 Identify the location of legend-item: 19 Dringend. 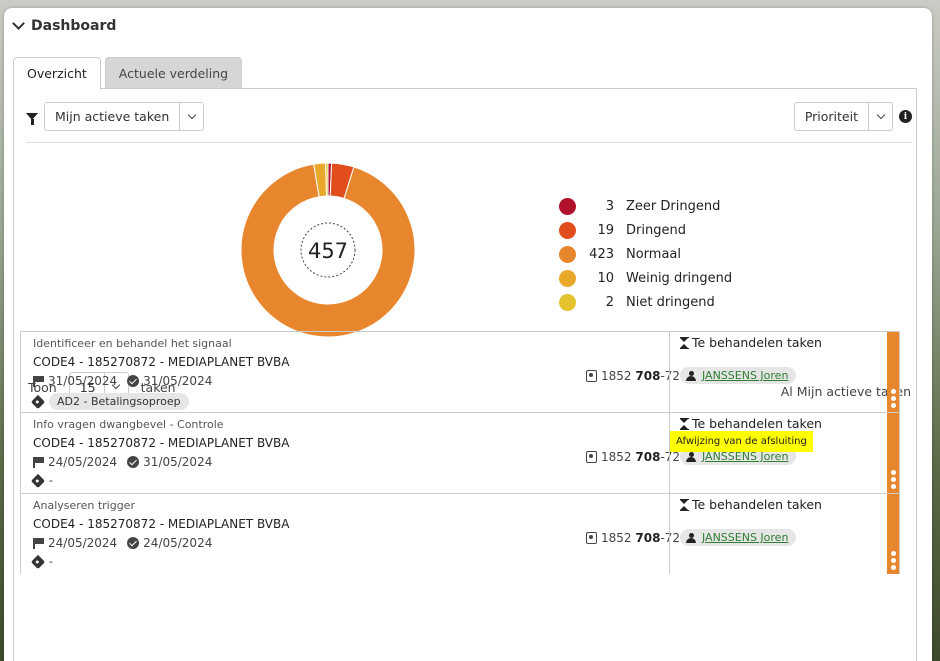
(645, 230).